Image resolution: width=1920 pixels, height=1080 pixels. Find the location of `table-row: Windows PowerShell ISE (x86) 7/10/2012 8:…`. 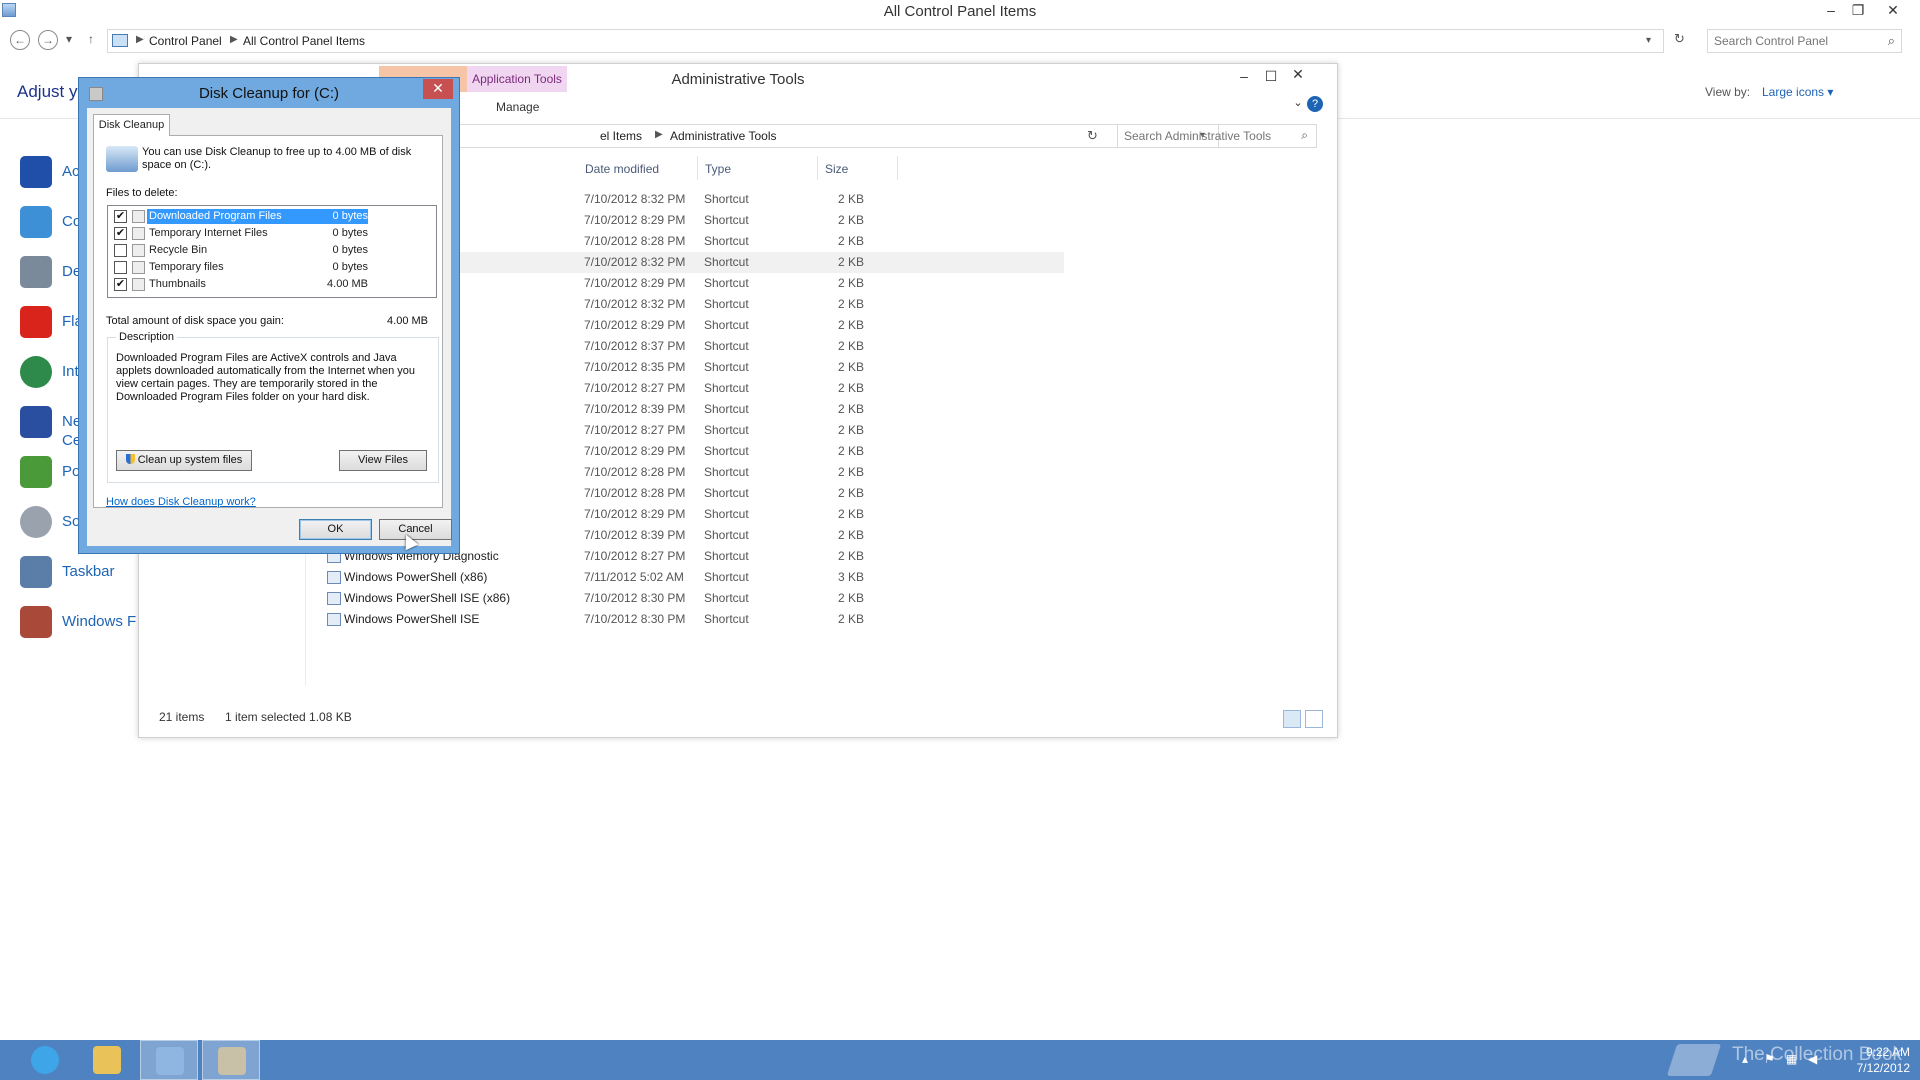

table-row: Windows PowerShell ISE (x86) 7/10/2012 8:… is located at coordinates (689, 598).